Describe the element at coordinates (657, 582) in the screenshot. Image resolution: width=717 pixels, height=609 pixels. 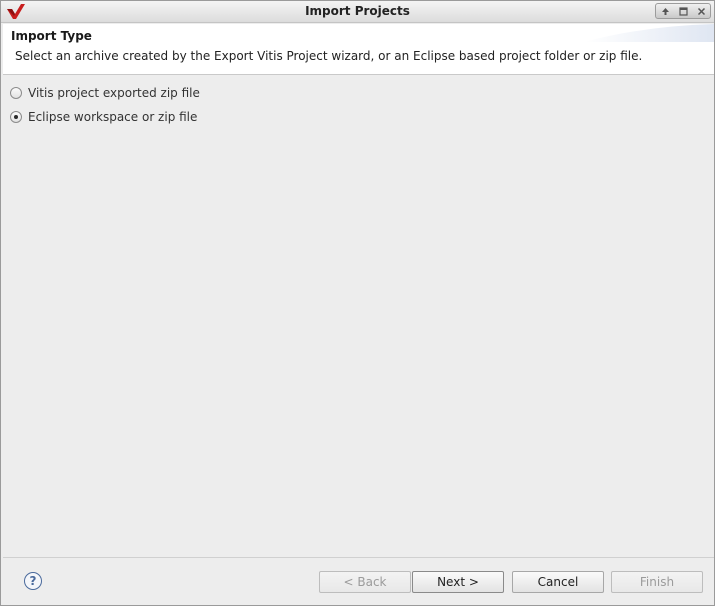
I see `finish-button: Finish` at that location.